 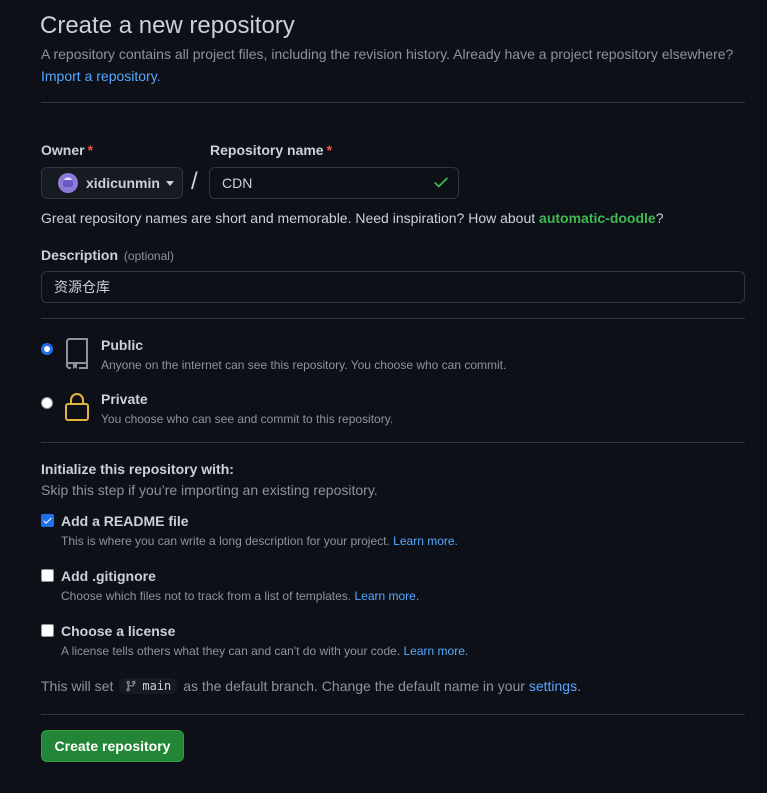 What do you see at coordinates (123, 183) in the screenshot?
I see `owner-name: xidicunmin` at bounding box center [123, 183].